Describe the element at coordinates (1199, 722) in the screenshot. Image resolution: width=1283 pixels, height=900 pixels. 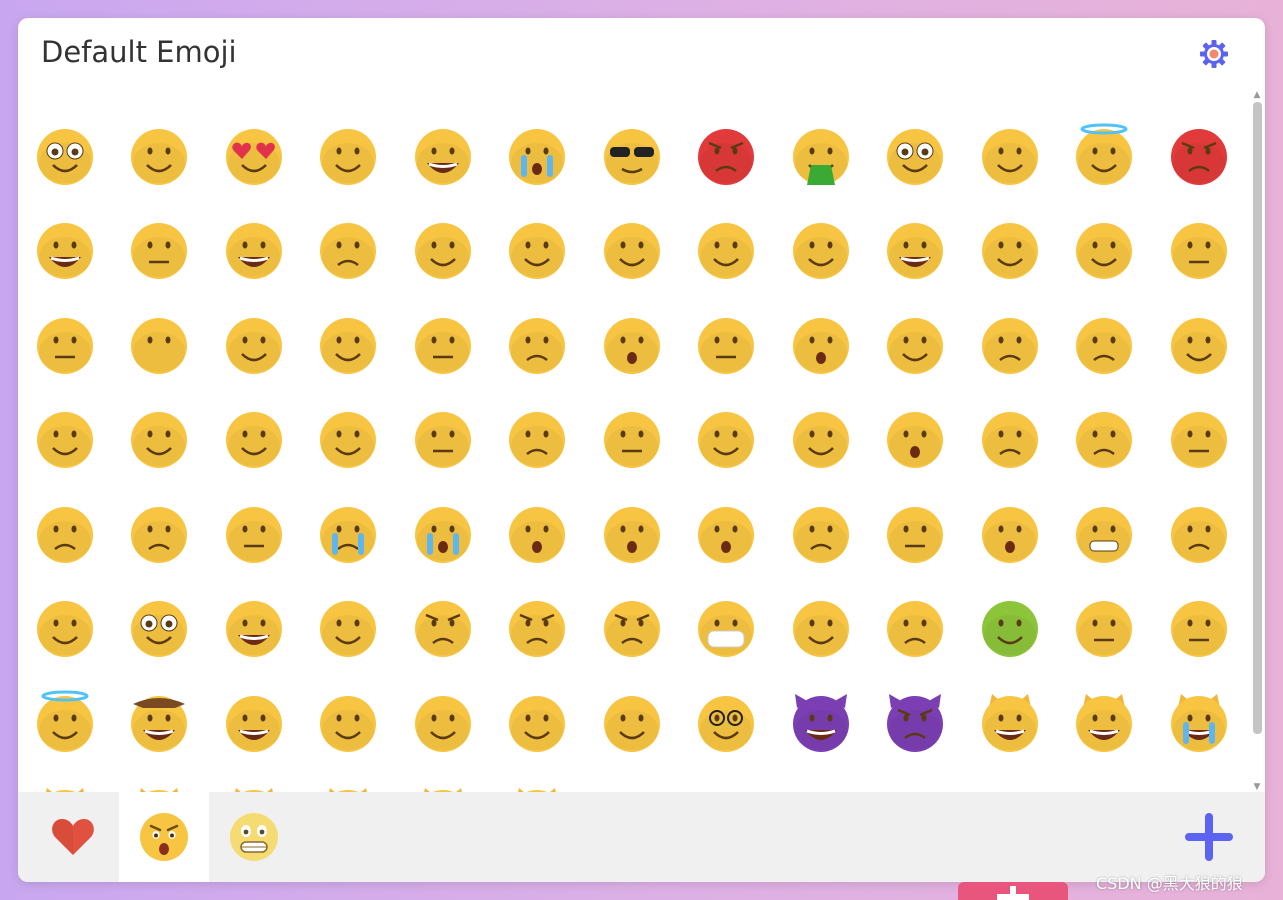
I see `emoji-cat-tears` at that location.